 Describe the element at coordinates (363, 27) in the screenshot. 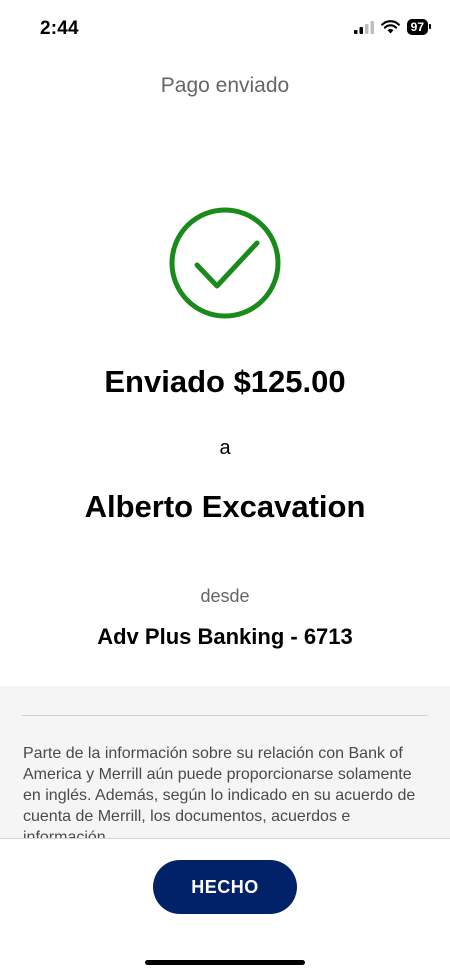

I see `cellular-signal-icon` at that location.